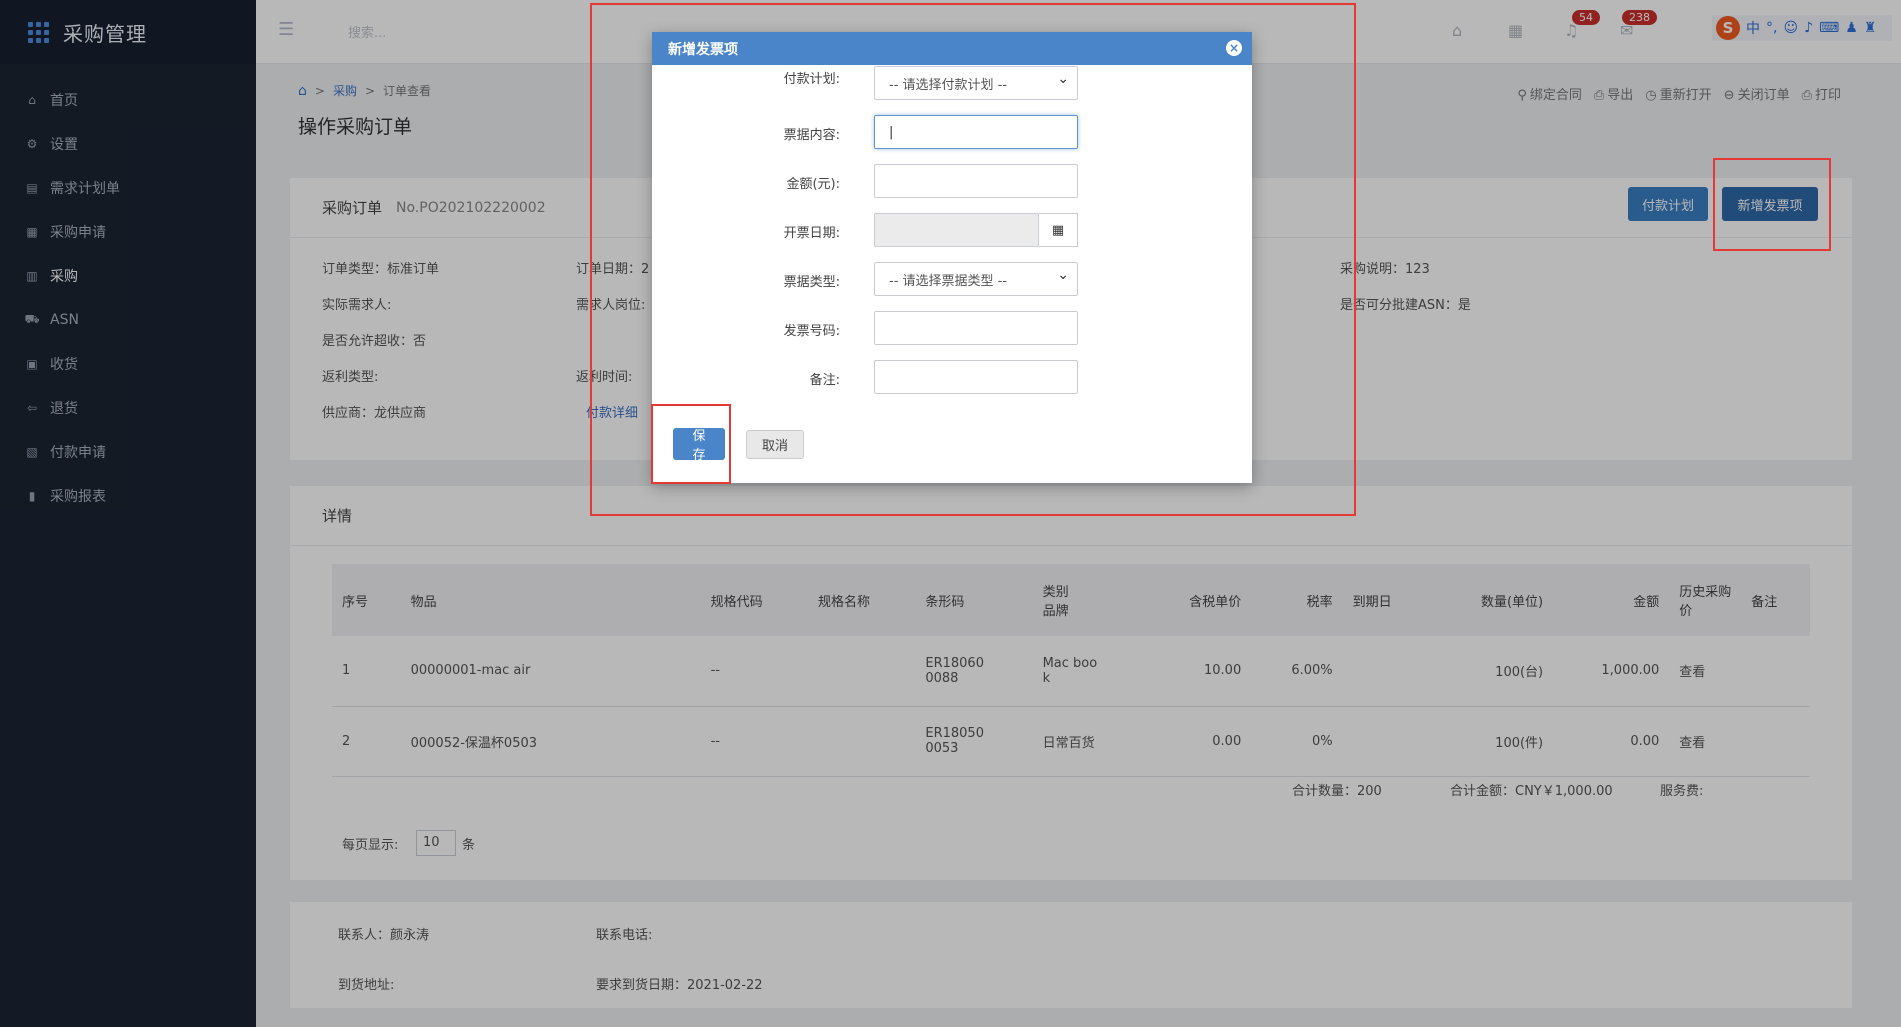 The width and height of the screenshot is (1901, 1027). I want to click on save-button: 保存, so click(699, 445).